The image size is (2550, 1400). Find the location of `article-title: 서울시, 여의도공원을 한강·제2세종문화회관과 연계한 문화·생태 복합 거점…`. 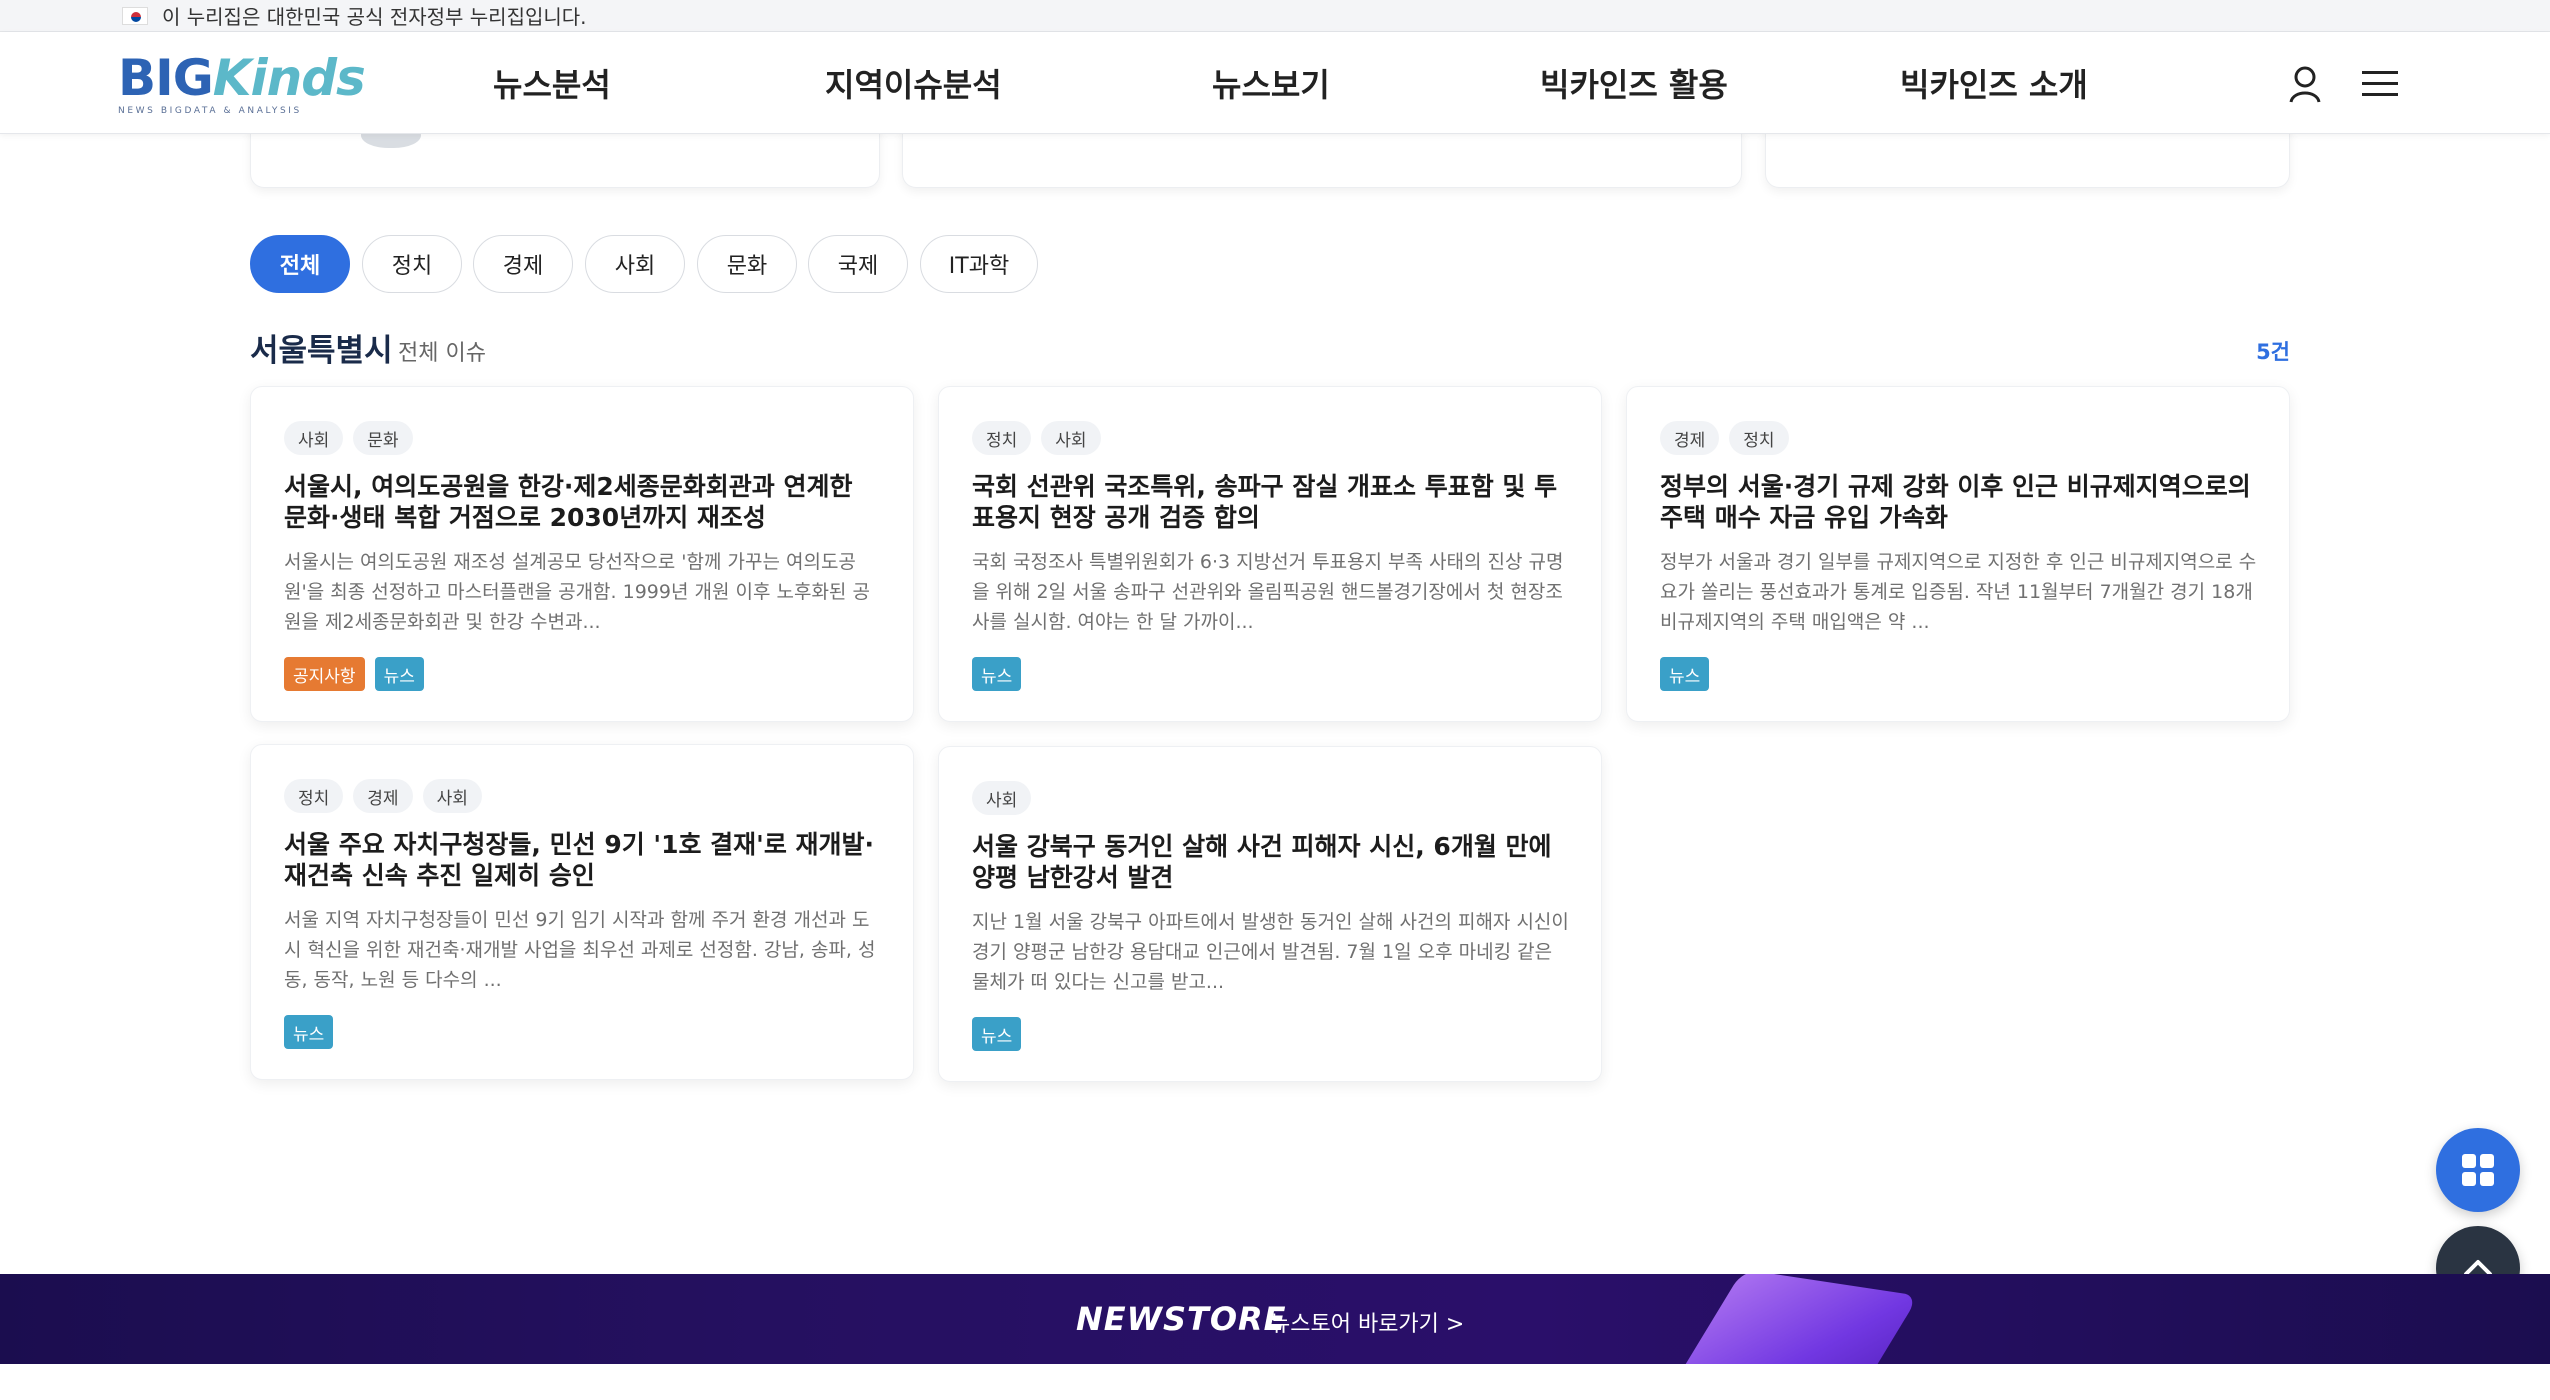

article-title: 서울시, 여의도공원을 한강·제2세종문화회관과 연계한 문화·생태 복합 거점… is located at coordinates (582, 502).